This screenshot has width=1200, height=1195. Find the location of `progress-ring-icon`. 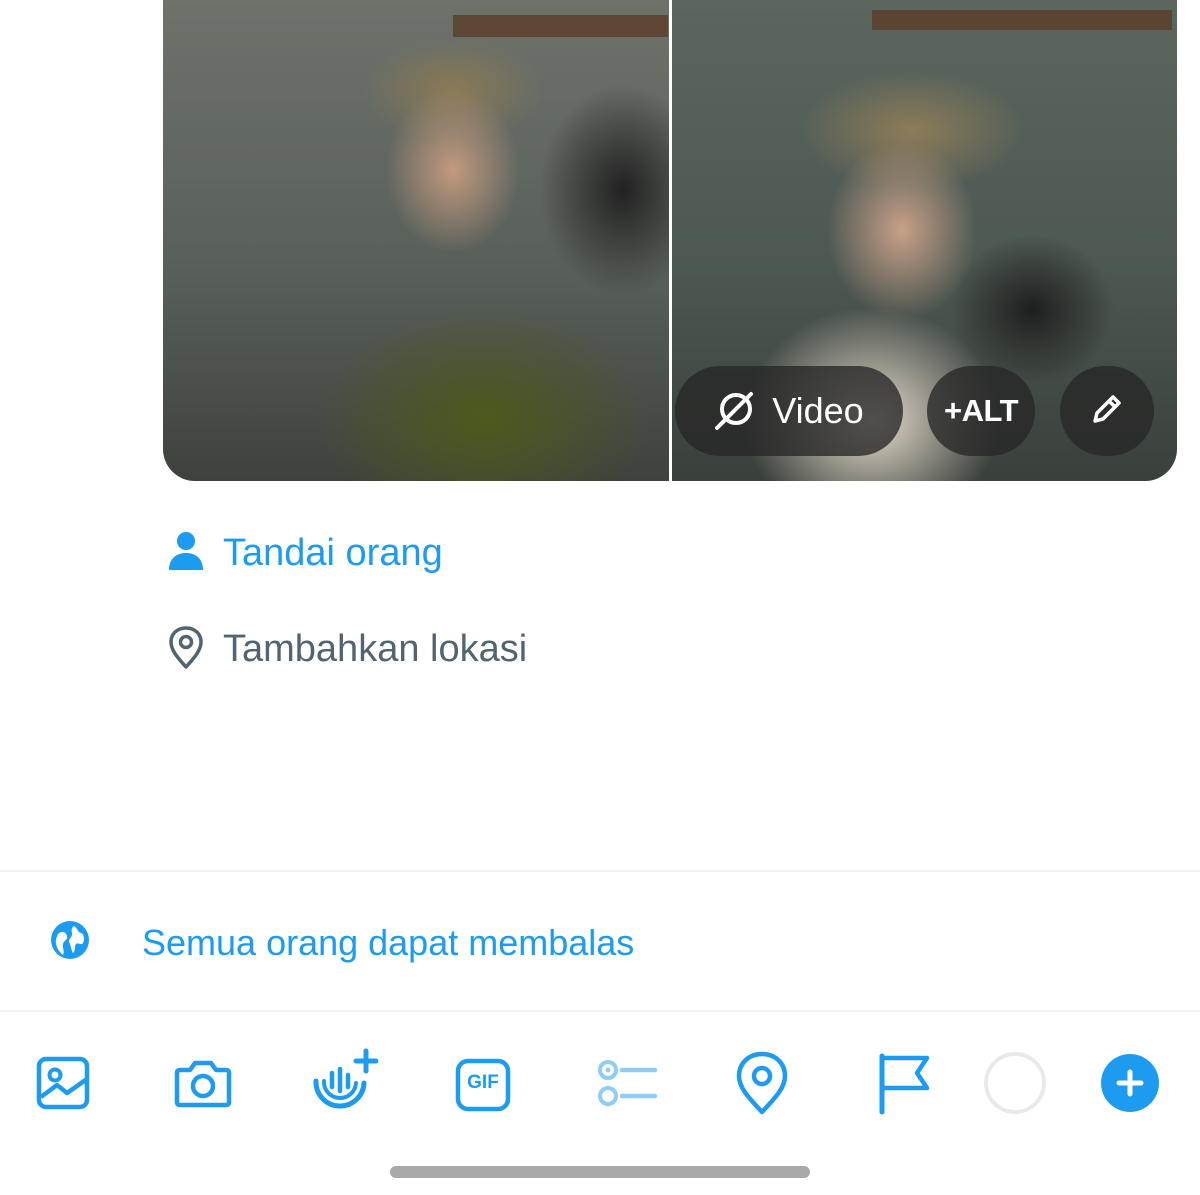

progress-ring-icon is located at coordinates (1015, 1085).